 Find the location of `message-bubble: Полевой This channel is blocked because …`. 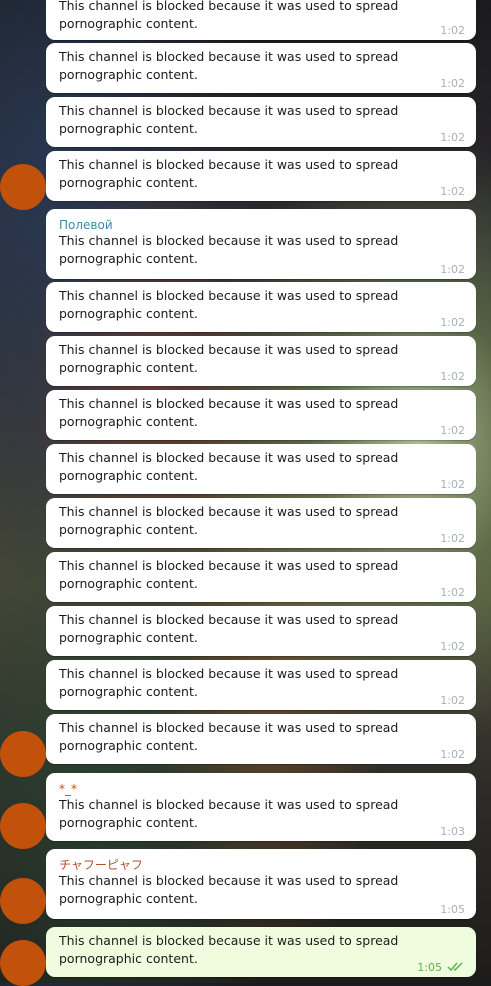

message-bubble: Полевой This channel is blocked because … is located at coordinates (261, 244).